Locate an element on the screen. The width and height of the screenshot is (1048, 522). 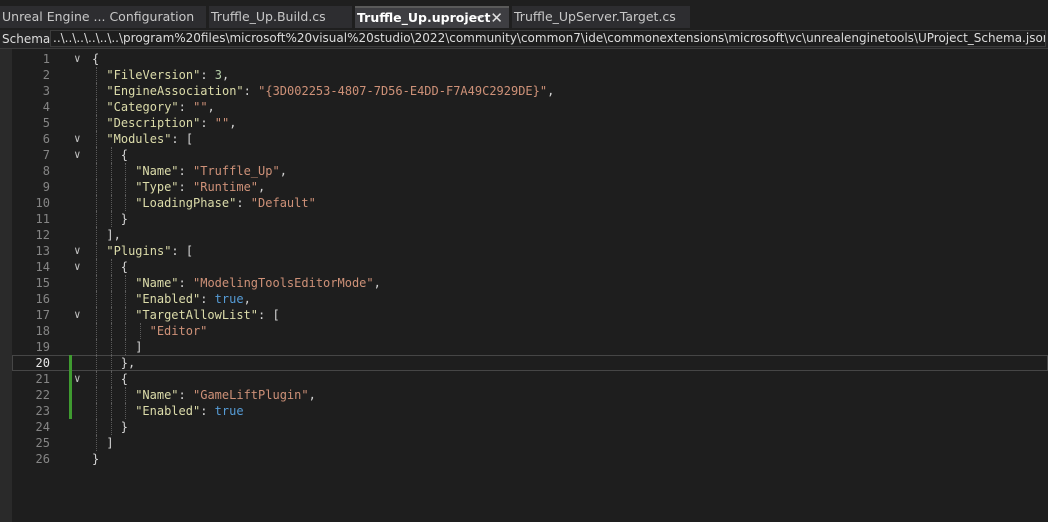
code-line: 7 ∨ { is located at coordinates (530, 155).